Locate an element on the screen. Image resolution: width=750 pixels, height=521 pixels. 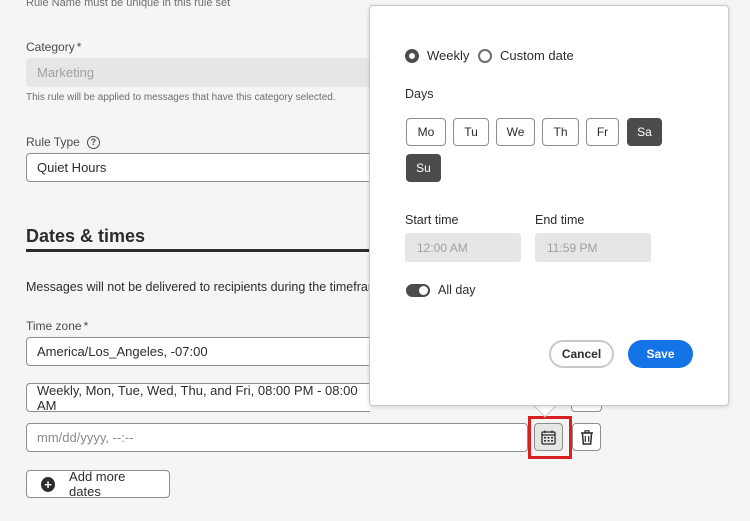
save-button: Save is located at coordinates (660, 354).